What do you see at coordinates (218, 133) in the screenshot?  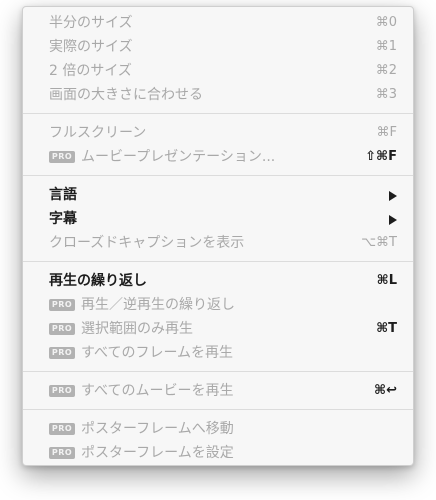 I see `menu-item-full-screen: フルスクリーン ⌘F` at bounding box center [218, 133].